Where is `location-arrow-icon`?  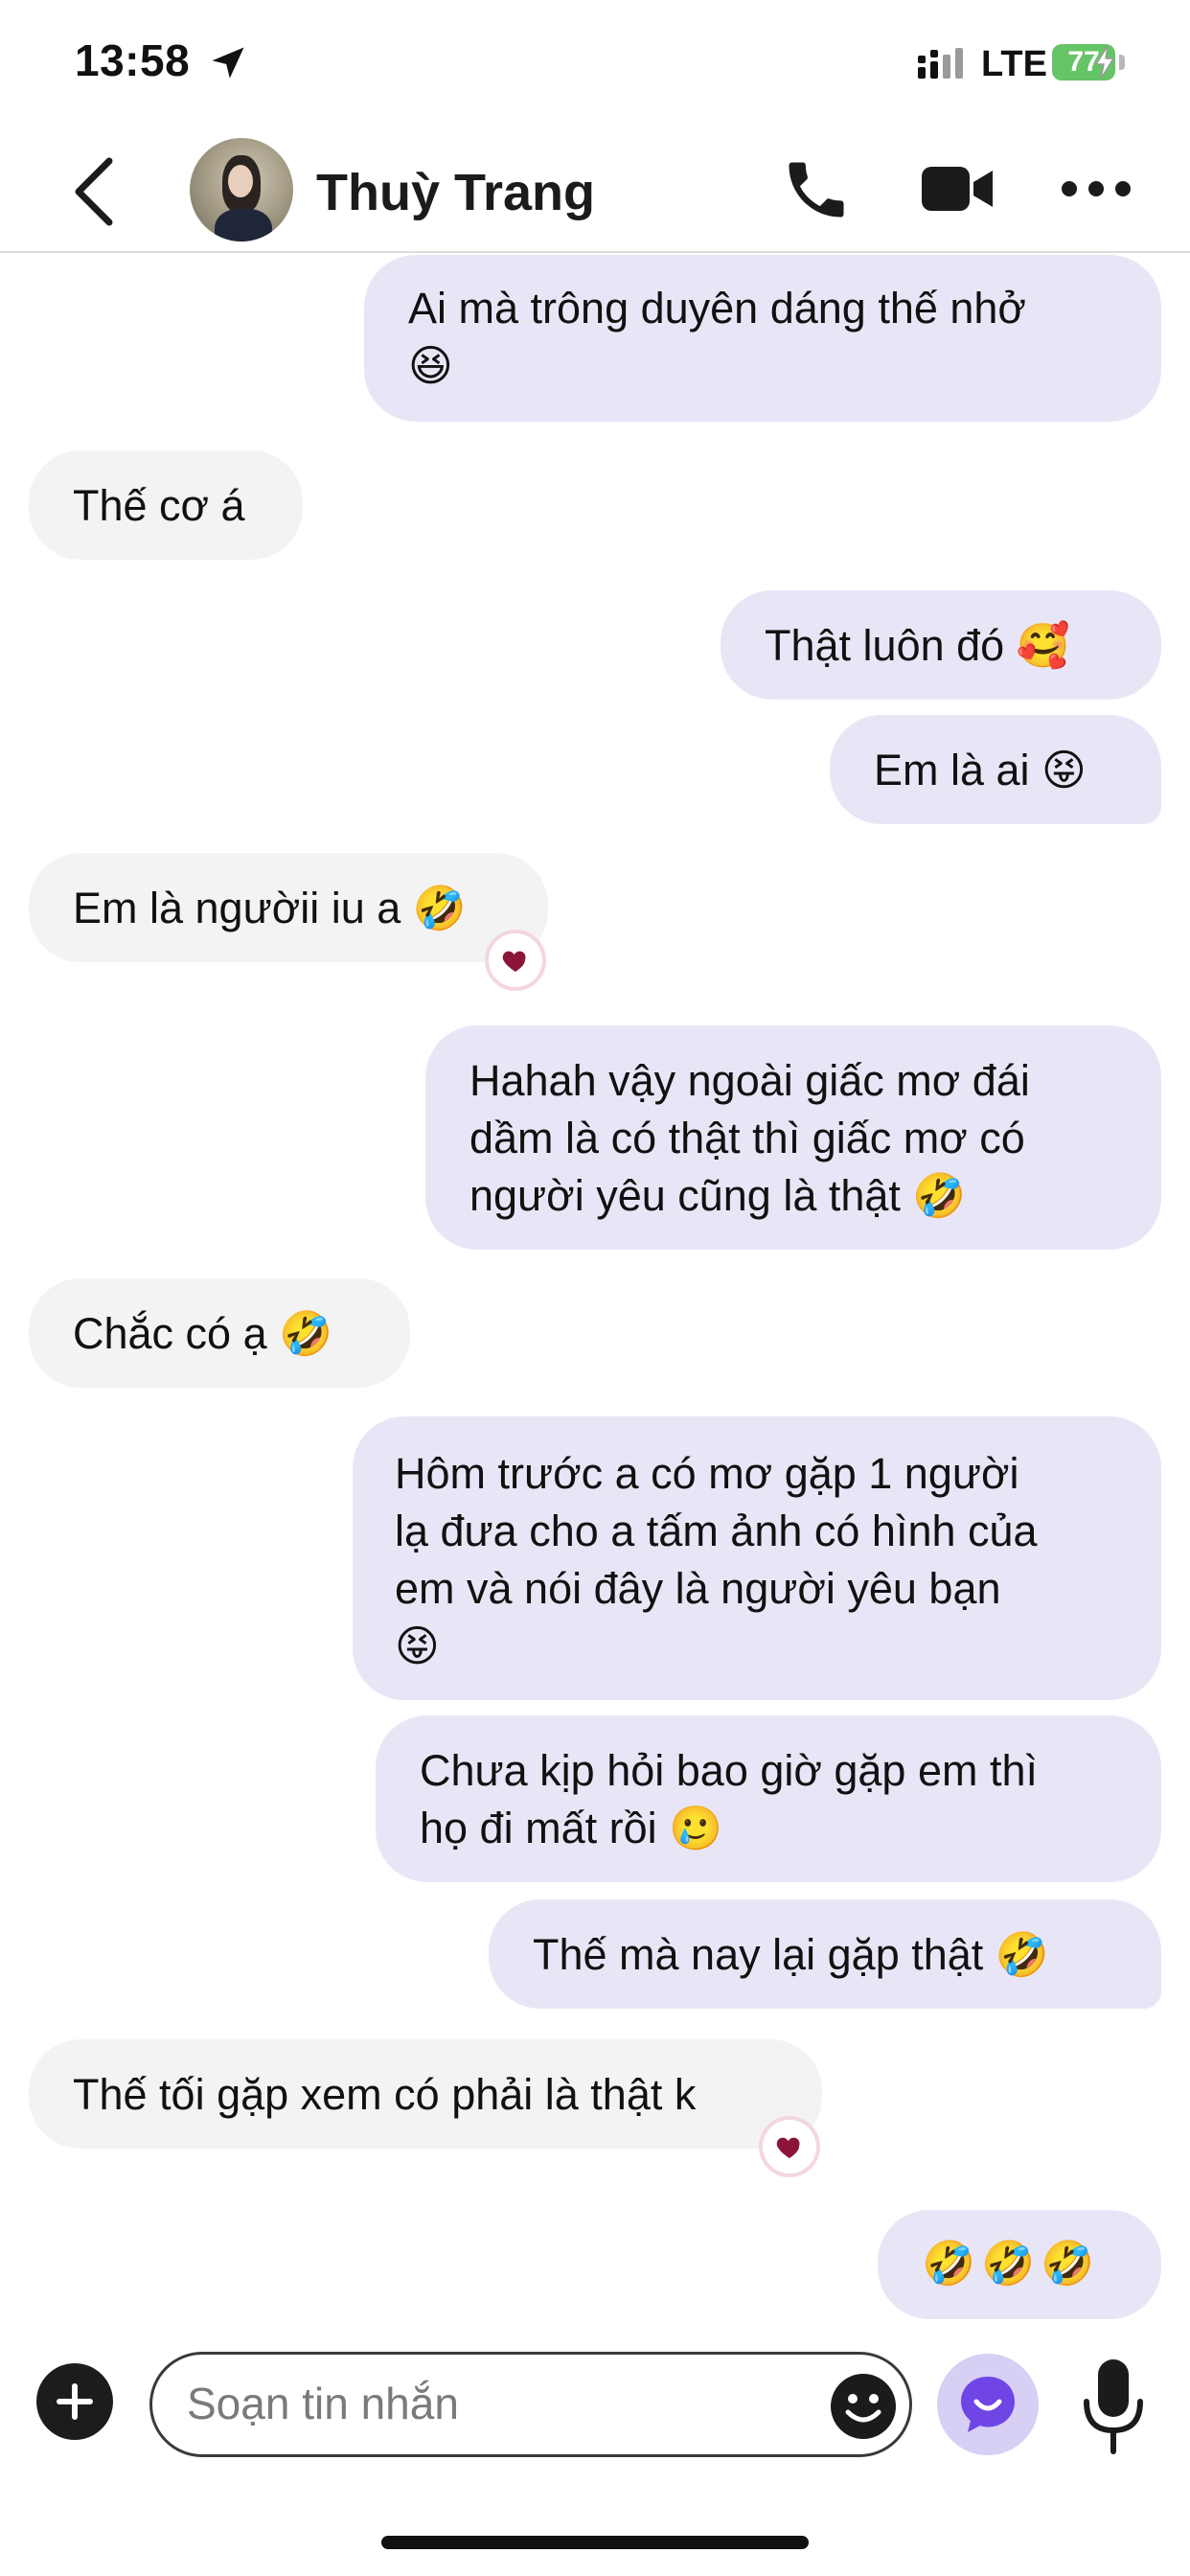 location-arrow-icon is located at coordinates (228, 63).